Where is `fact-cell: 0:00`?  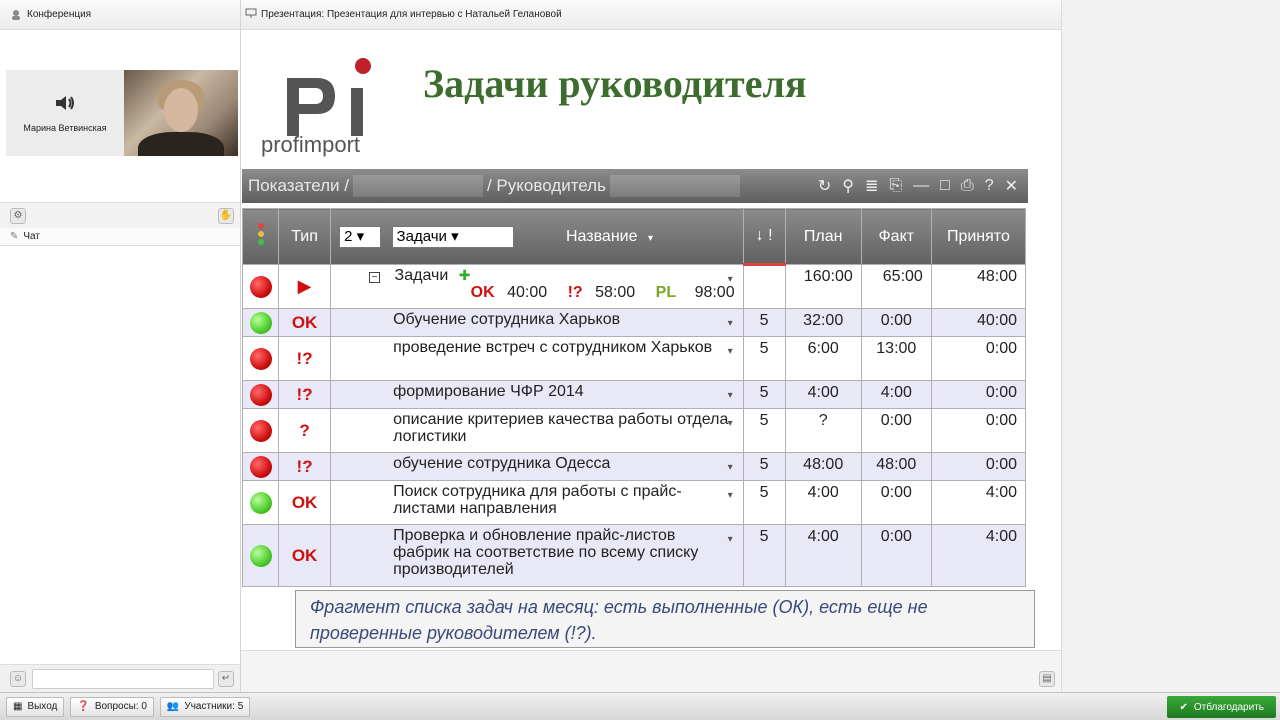
fact-cell: 0:00 is located at coordinates (896, 430).